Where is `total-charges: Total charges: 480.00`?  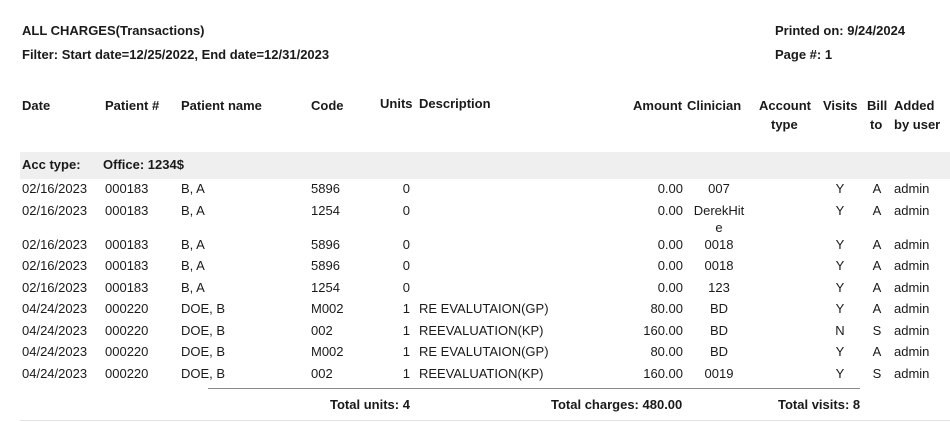 total-charges: Total charges: 480.00 is located at coordinates (617, 404).